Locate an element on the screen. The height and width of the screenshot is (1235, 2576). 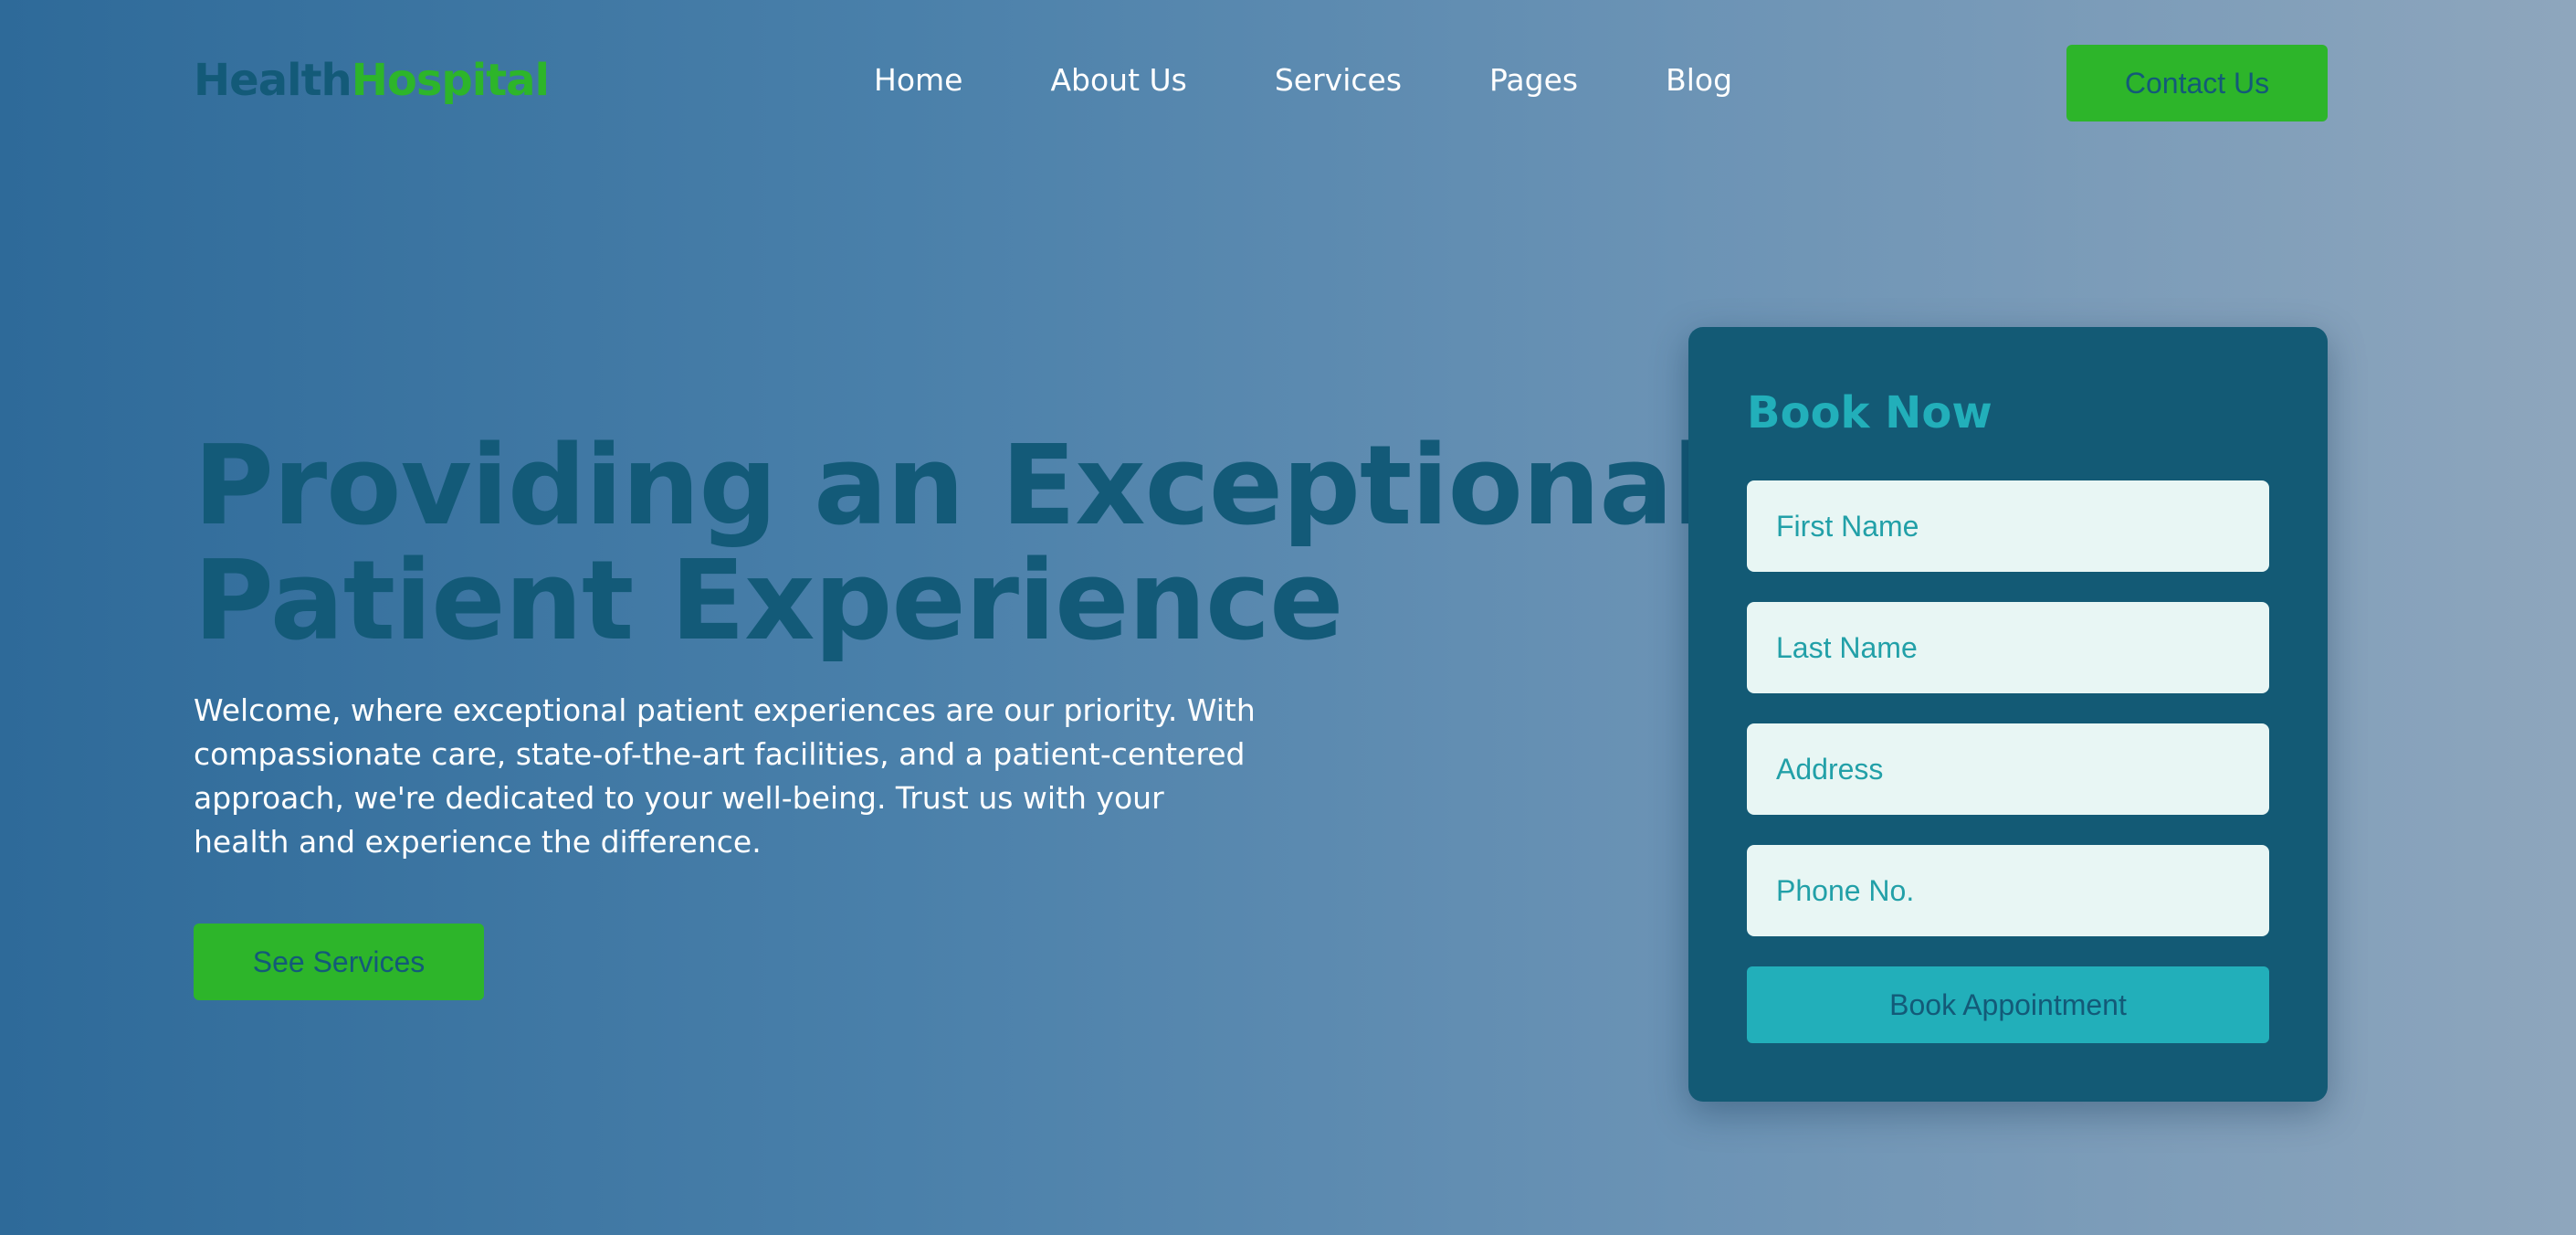
last-name-field is located at coordinates (2008, 647).